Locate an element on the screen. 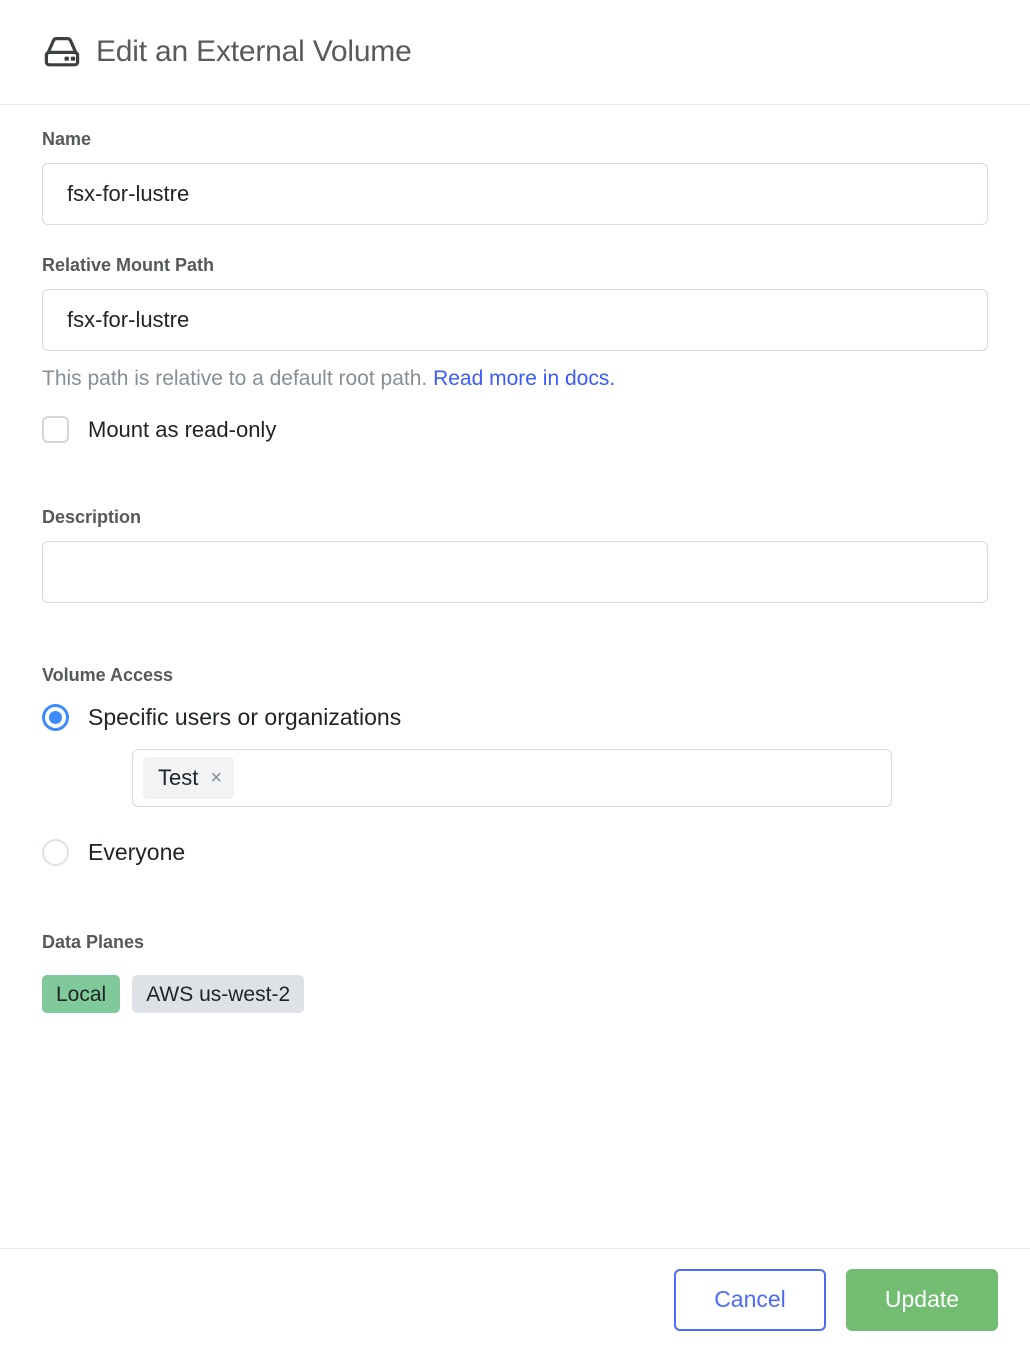 This screenshot has height=1350, width=1030. modal-header: Edit an External Volume is located at coordinates (515, 52).